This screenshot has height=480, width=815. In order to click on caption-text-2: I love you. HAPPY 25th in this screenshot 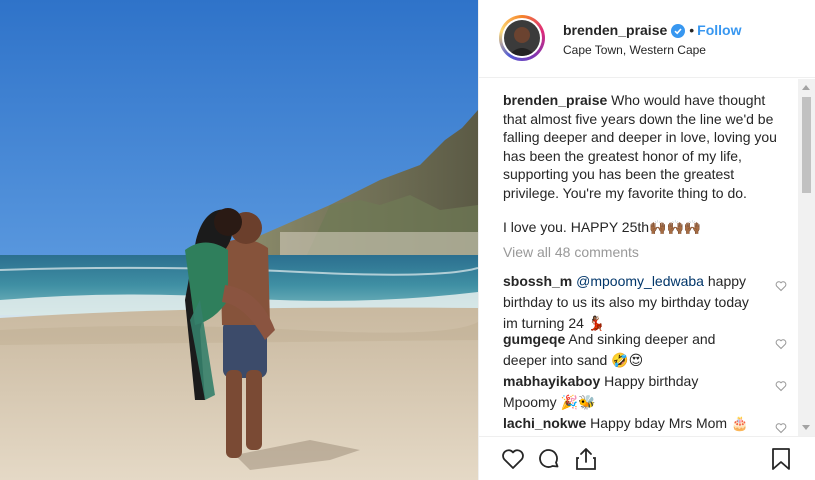, I will do `click(576, 227)`.